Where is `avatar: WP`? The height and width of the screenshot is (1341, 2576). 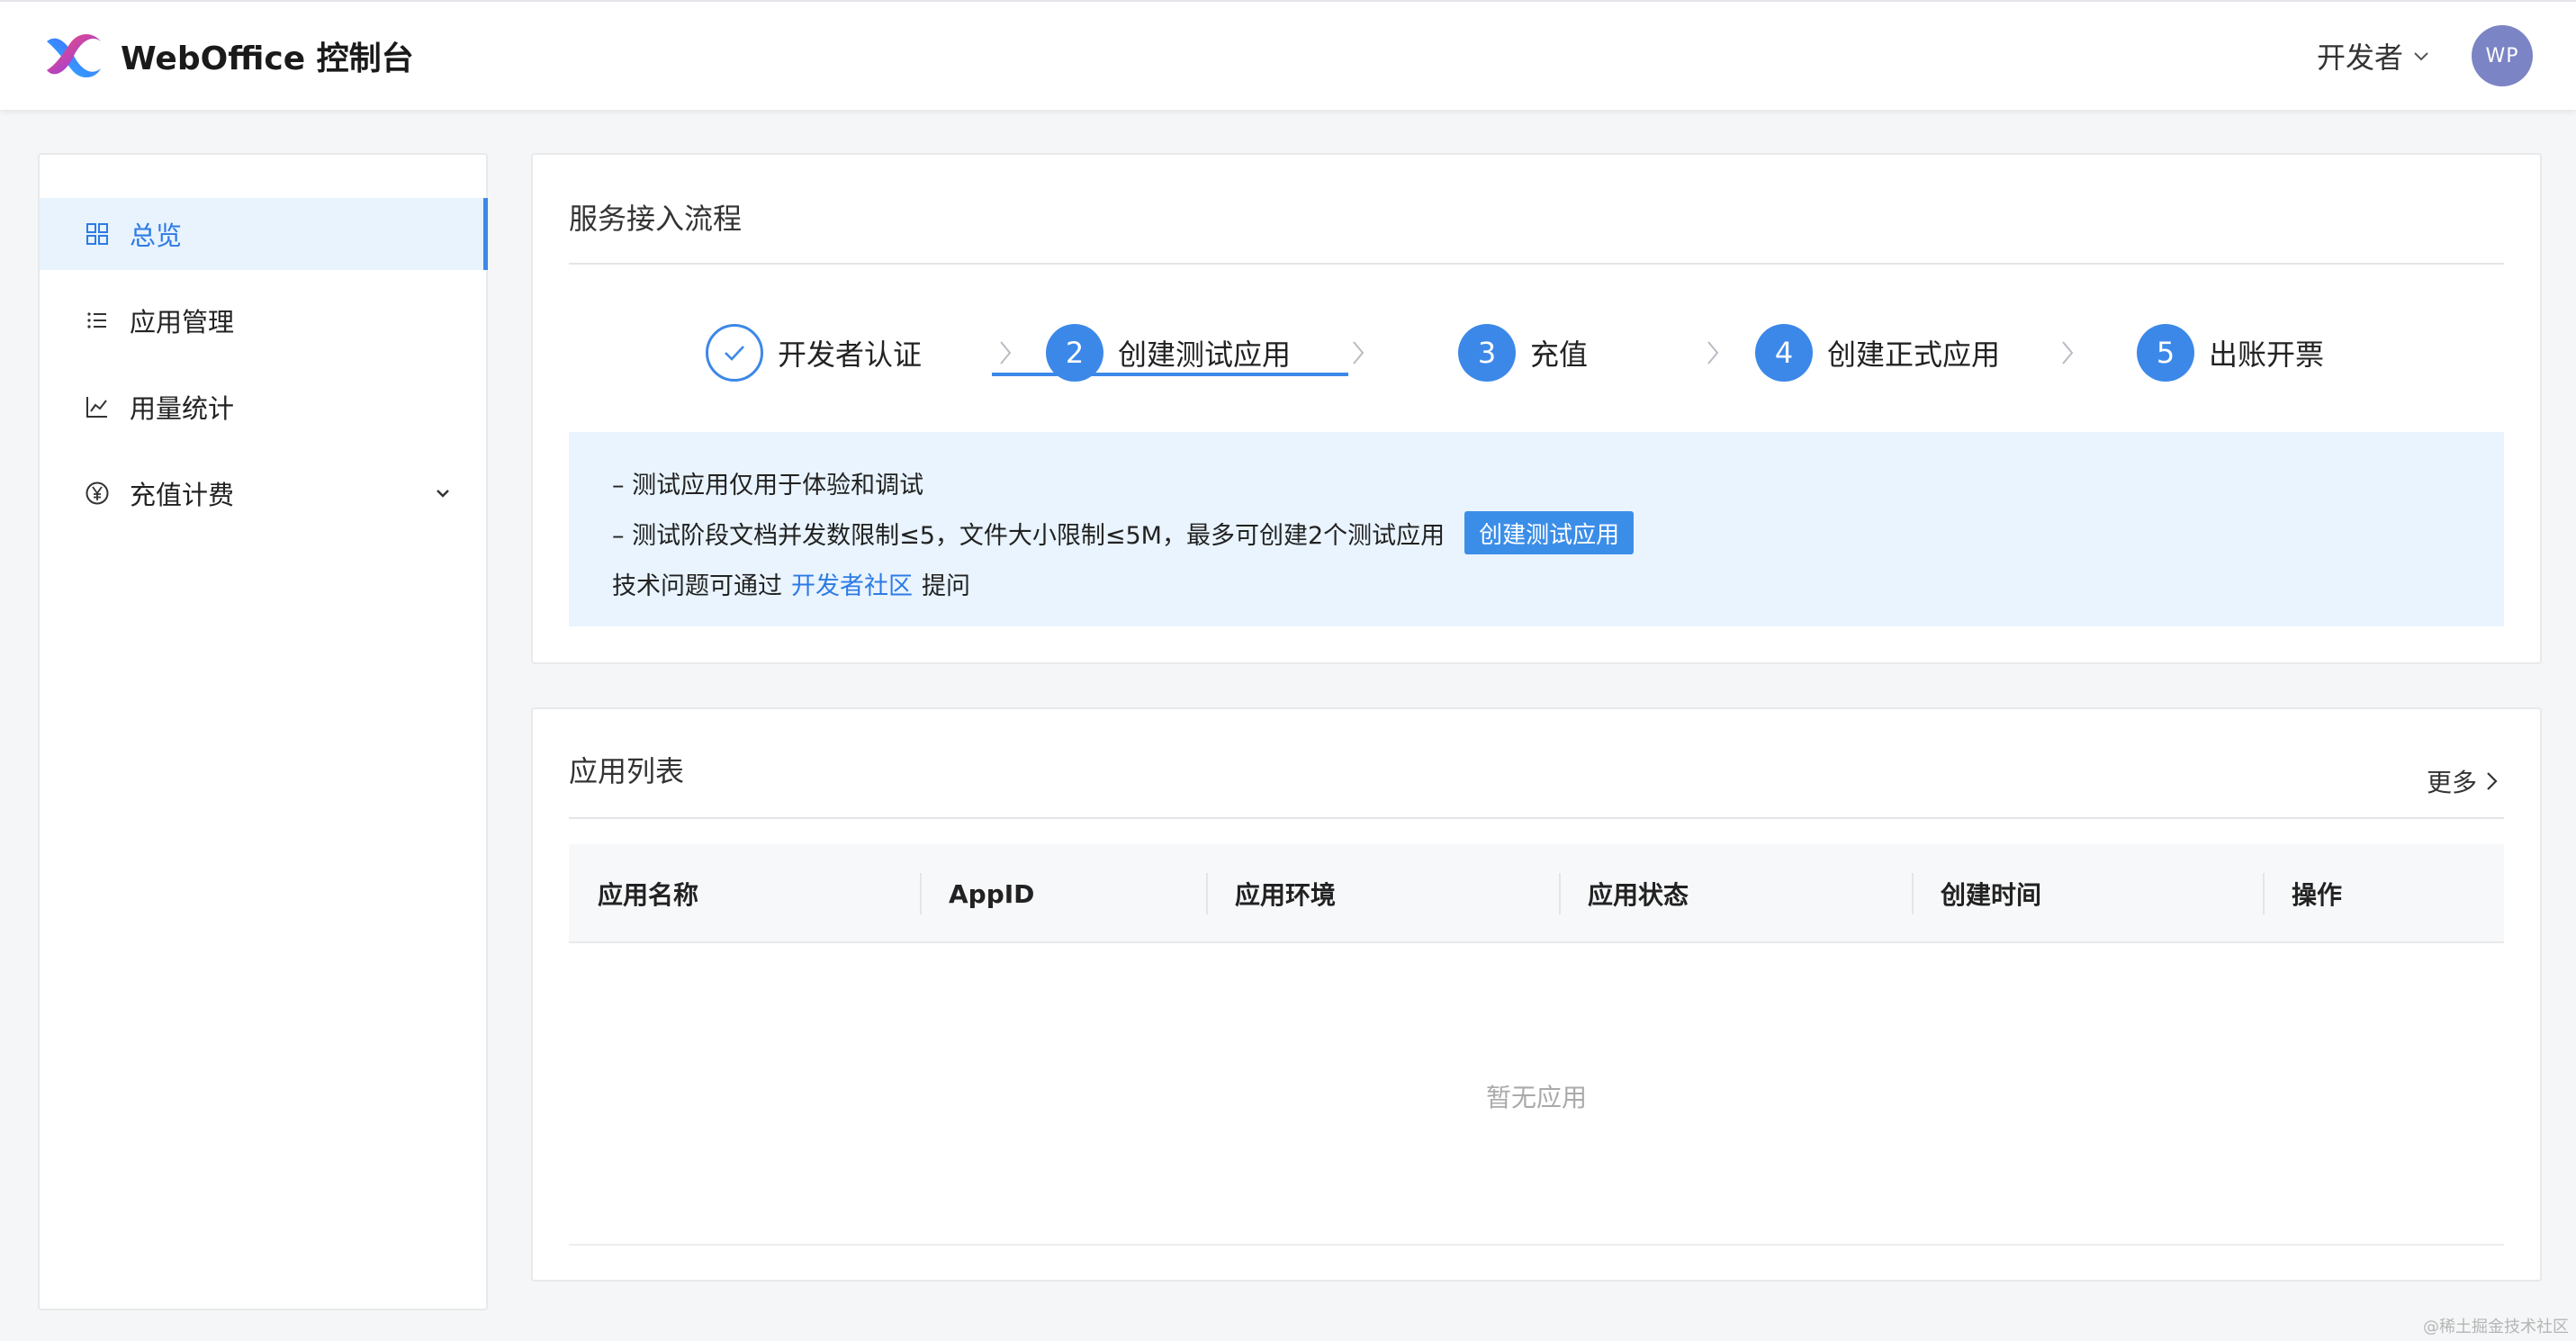
avatar: WP is located at coordinates (2502, 56).